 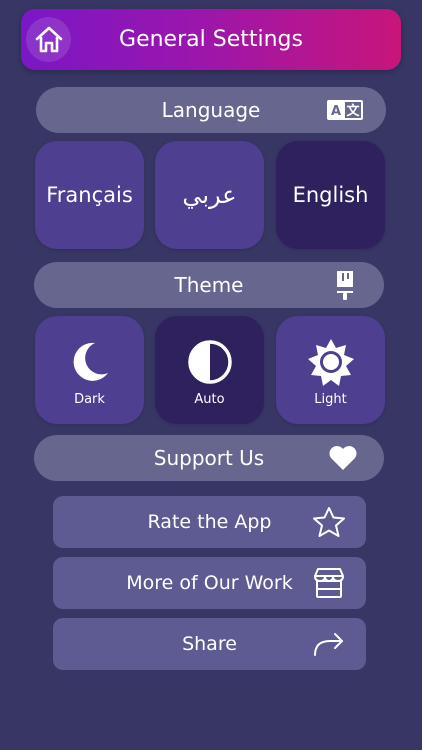 I want to click on share-label: Share, so click(x=209, y=644).